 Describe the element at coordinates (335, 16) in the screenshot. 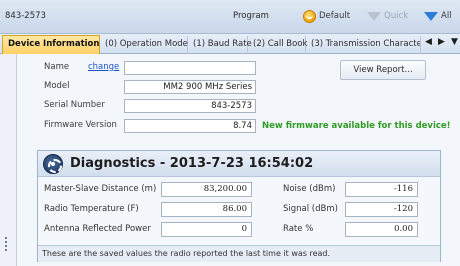

I see `default-button-label: Default` at that location.